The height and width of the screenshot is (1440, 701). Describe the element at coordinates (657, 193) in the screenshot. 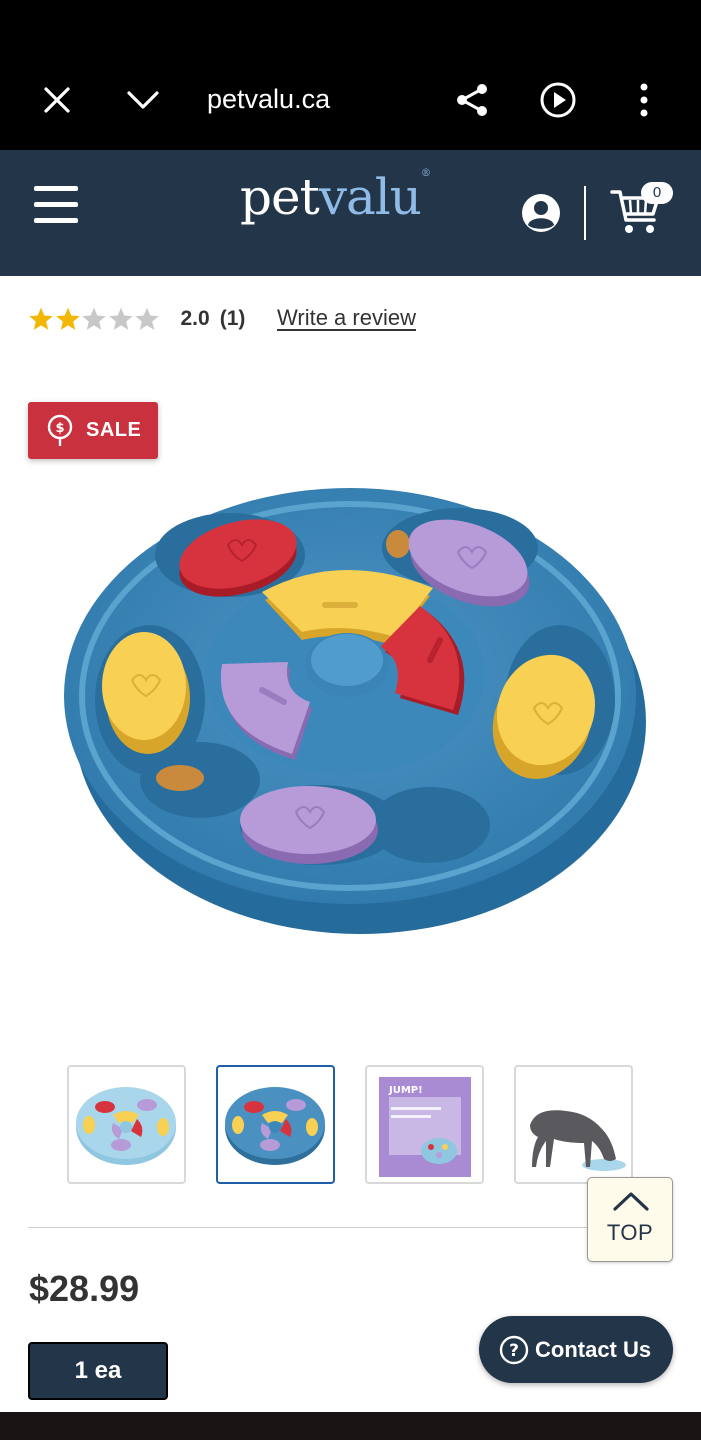

I see `cart-count-badge: 0` at that location.